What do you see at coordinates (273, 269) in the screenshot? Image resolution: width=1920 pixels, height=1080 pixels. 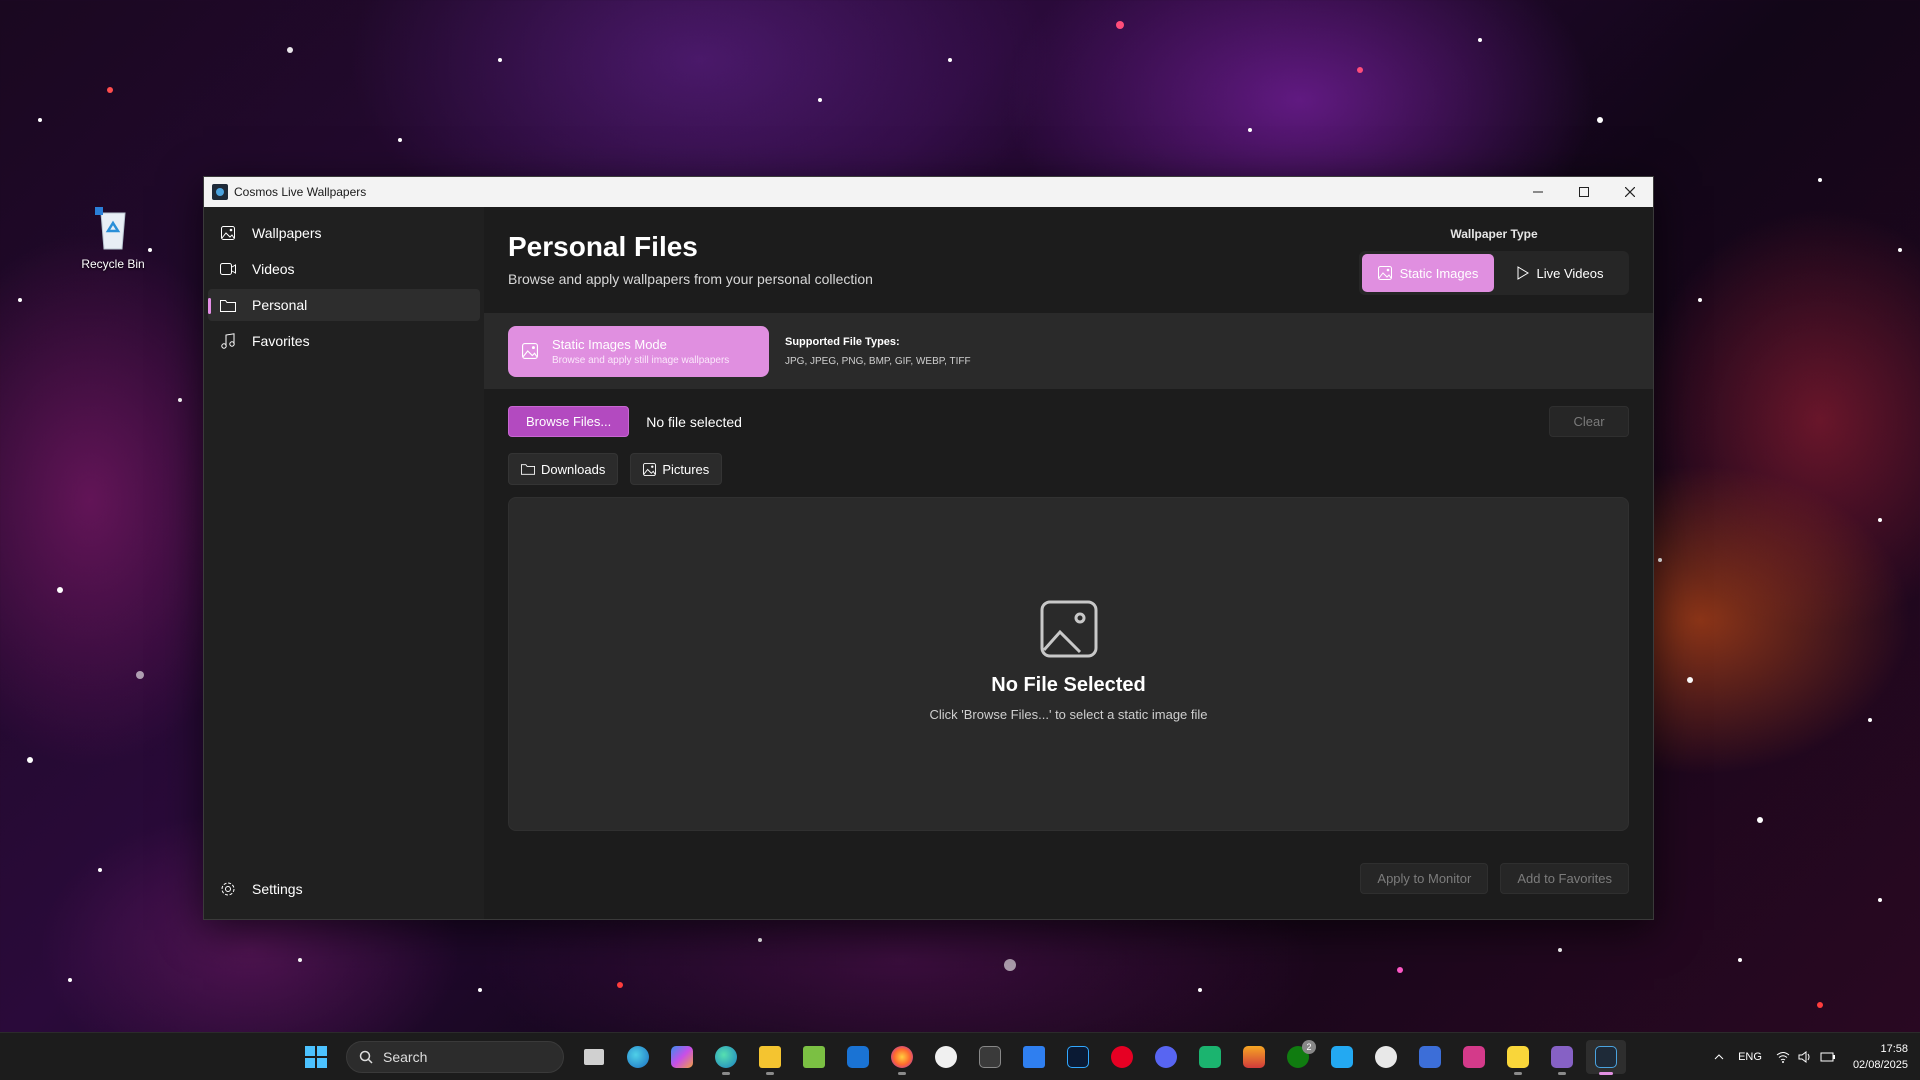 I see `sidebar-item-label: Videos` at bounding box center [273, 269].